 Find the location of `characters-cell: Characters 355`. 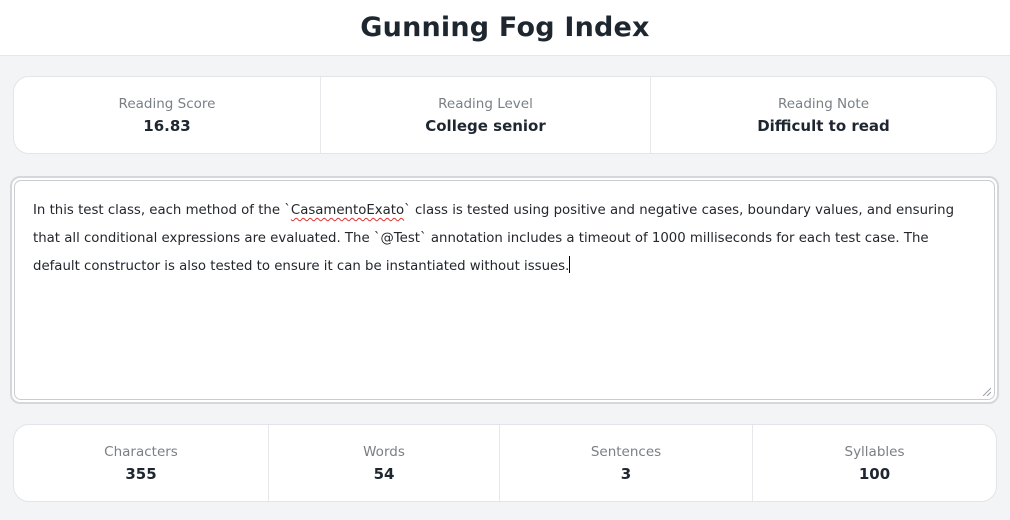

characters-cell: Characters 355 is located at coordinates (141, 463).